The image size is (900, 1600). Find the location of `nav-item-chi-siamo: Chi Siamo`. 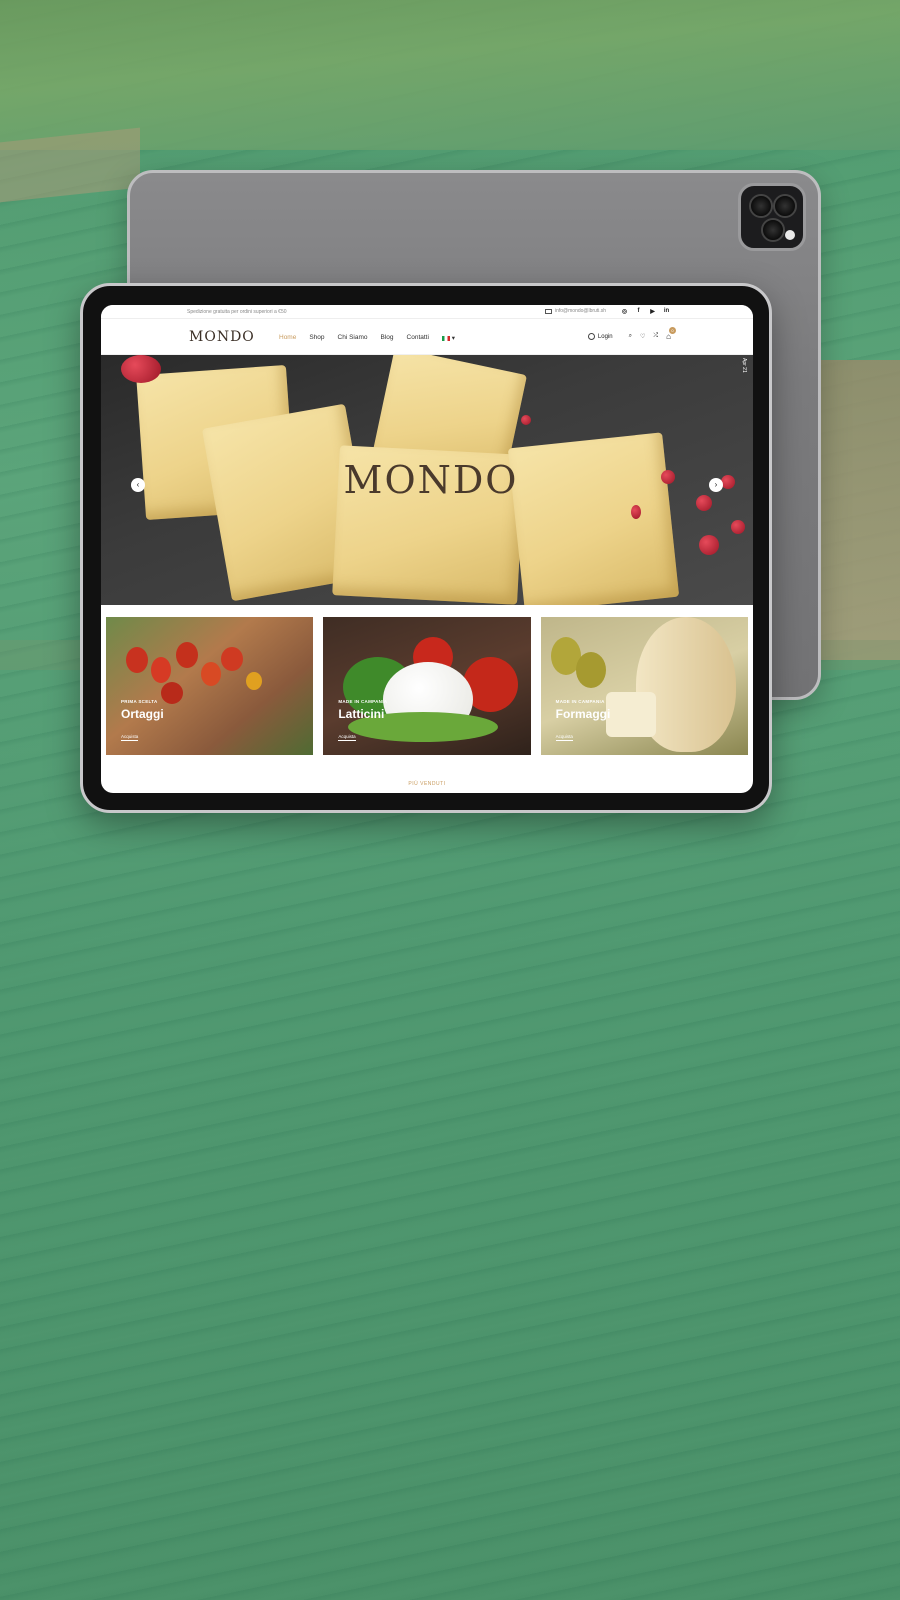

nav-item-chi-siamo: Chi Siamo is located at coordinates (353, 338).